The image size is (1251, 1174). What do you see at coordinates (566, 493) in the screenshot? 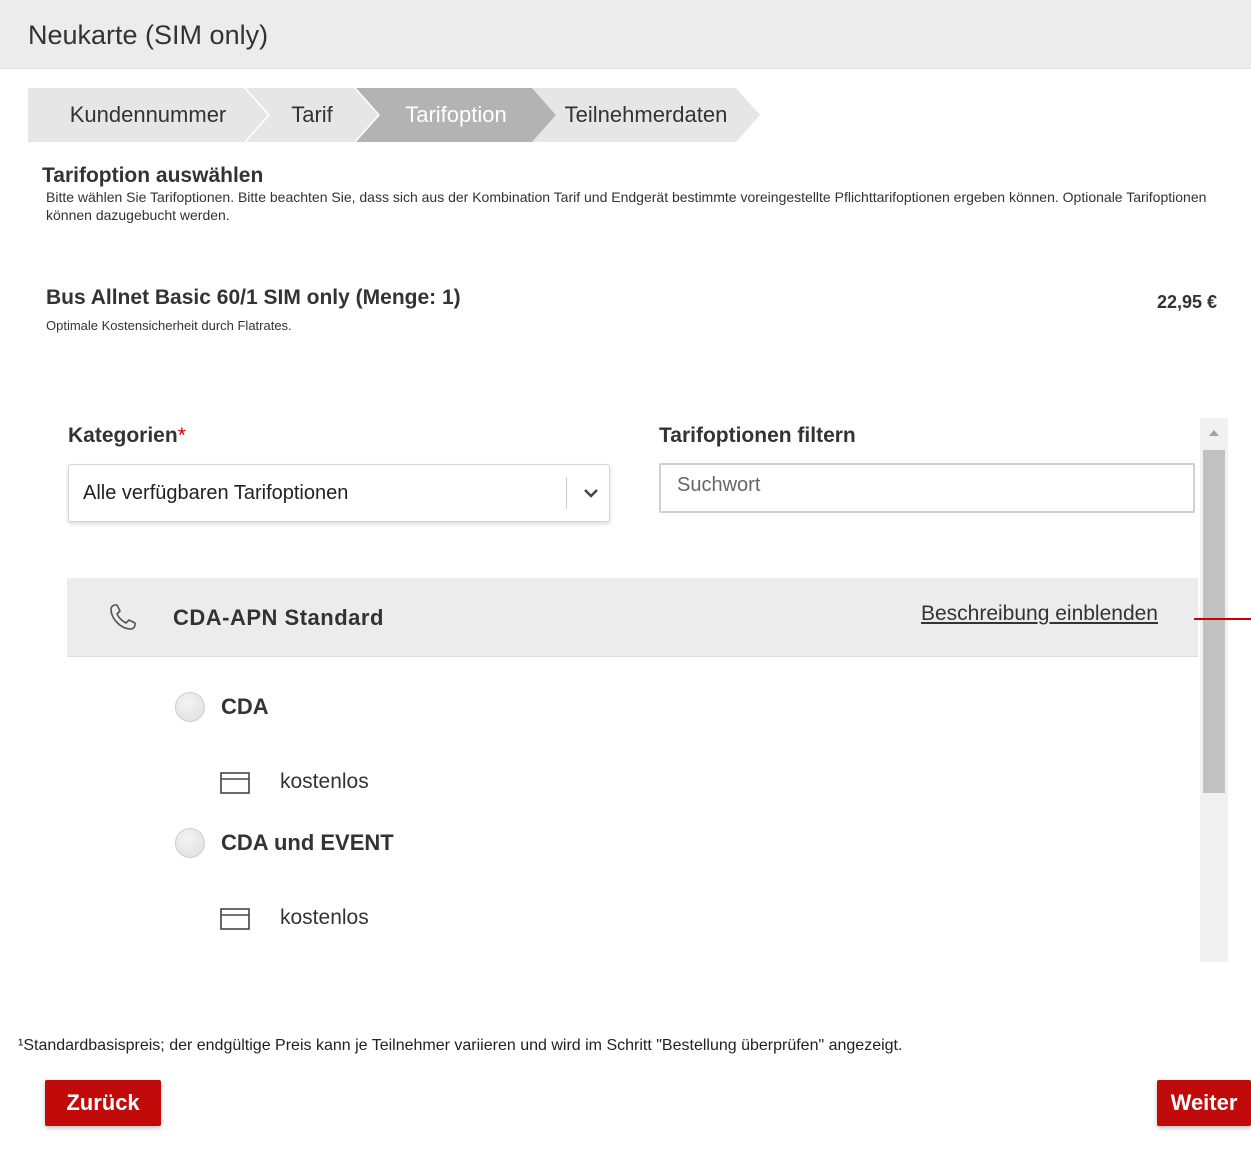
I see `select-divider` at bounding box center [566, 493].